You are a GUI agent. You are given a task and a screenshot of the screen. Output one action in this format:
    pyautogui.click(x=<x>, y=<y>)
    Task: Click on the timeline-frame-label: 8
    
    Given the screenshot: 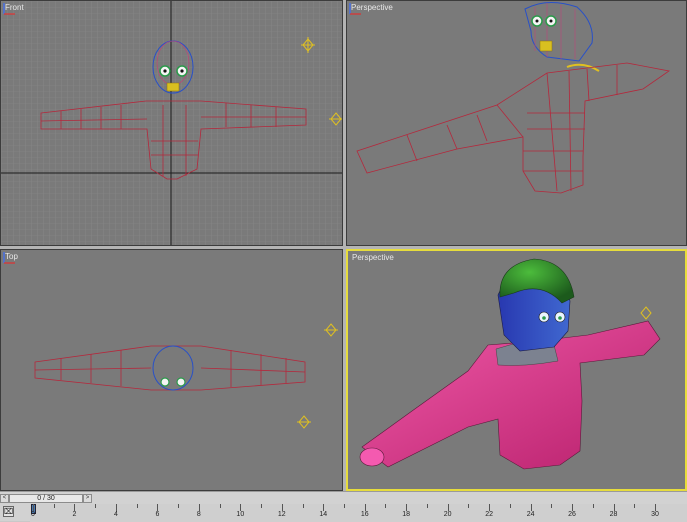 What is the action you would take?
    pyautogui.click(x=198, y=514)
    